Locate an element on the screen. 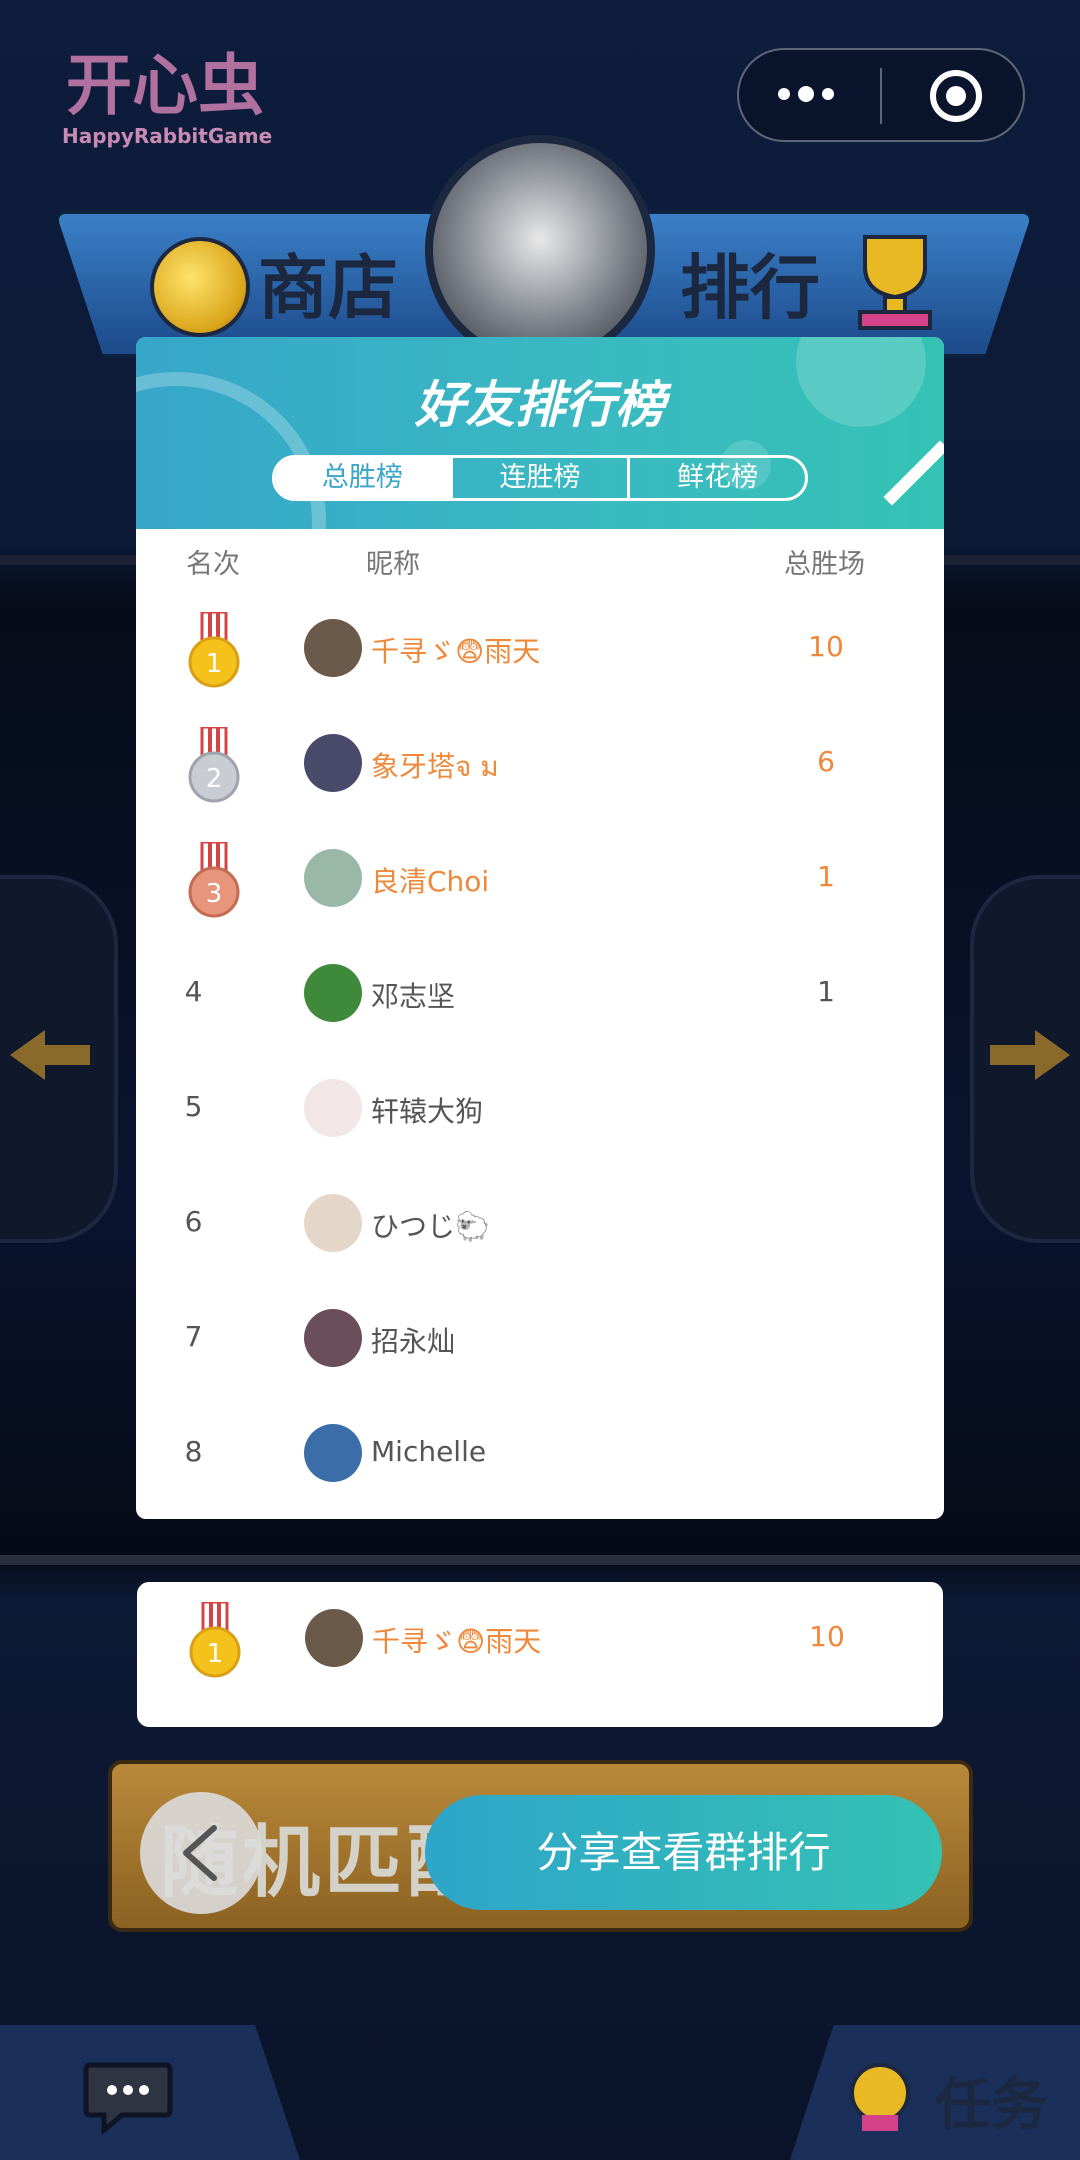 Image resolution: width=1080 pixels, height=2160 pixels. nickname: Michelle is located at coordinates (429, 1451).